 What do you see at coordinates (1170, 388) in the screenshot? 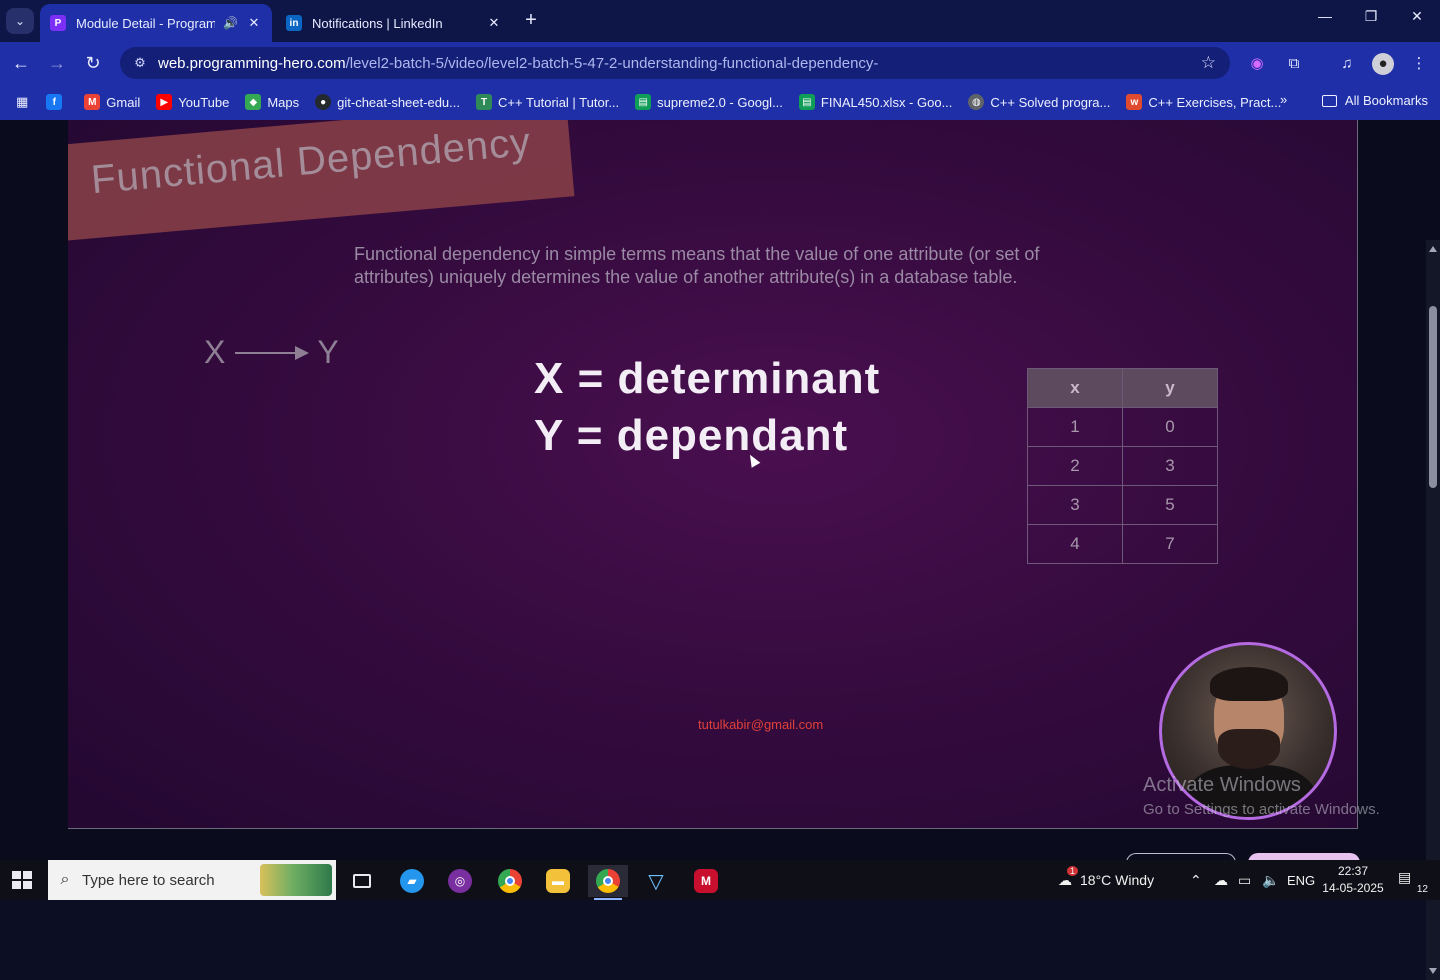
I see `column-header: y` at bounding box center [1170, 388].